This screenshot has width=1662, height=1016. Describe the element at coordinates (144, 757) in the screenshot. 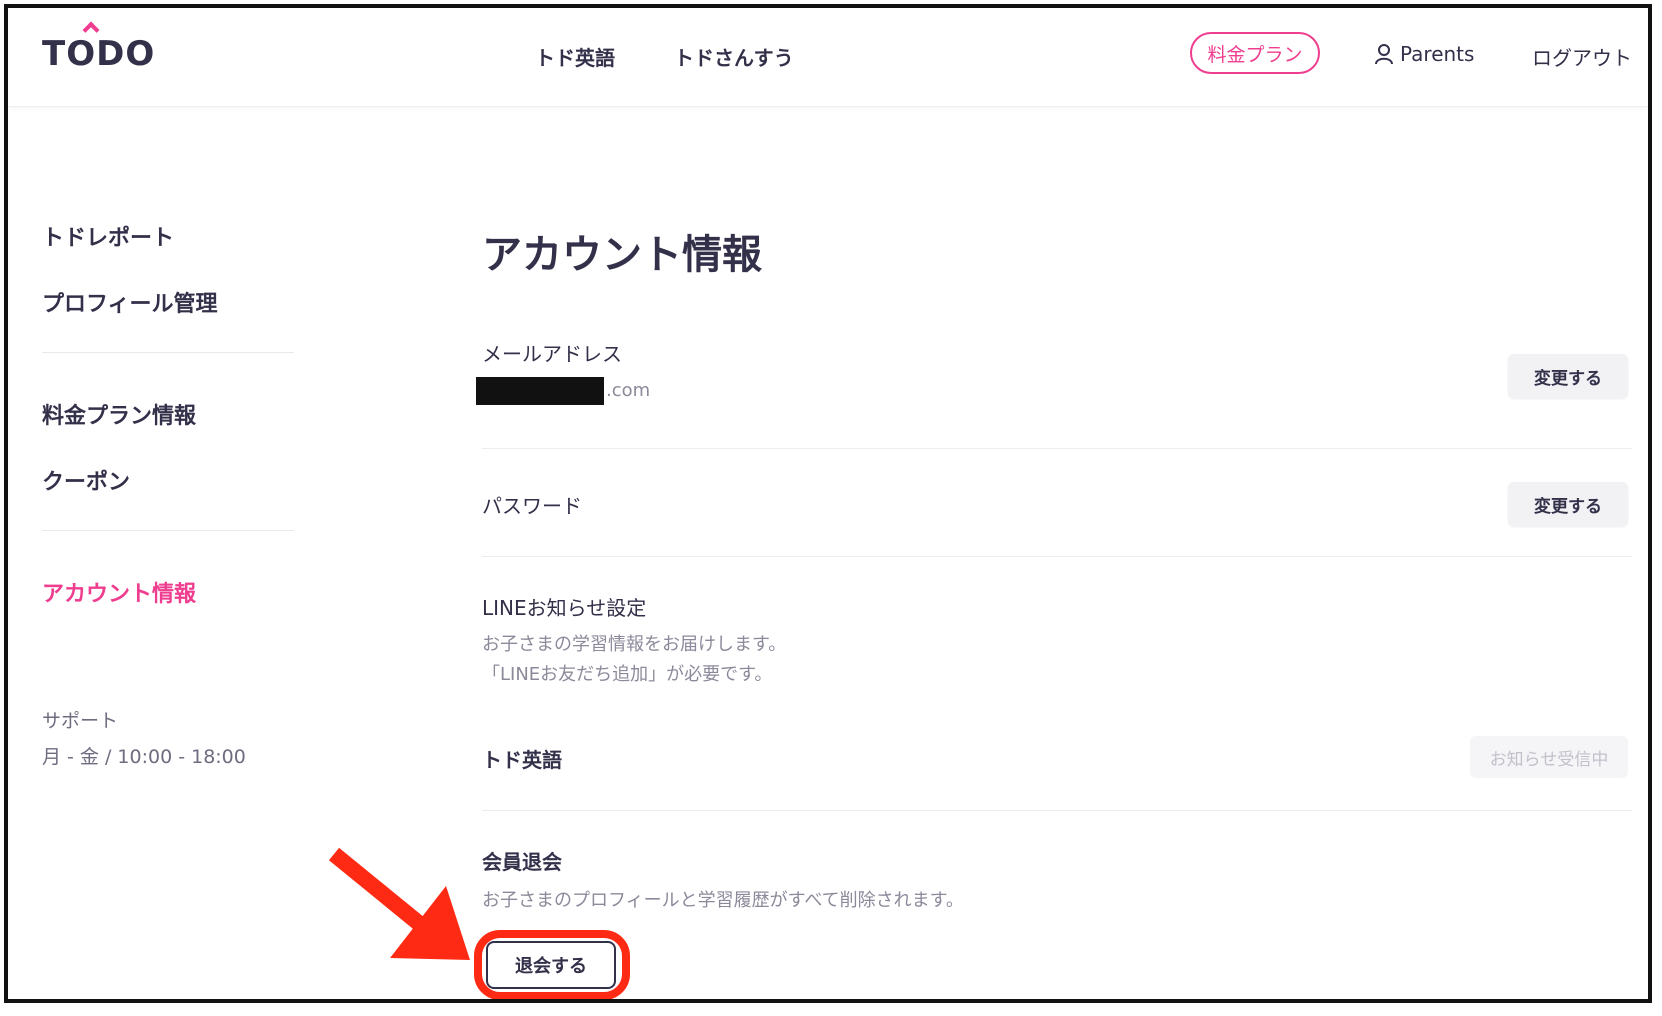

I see `support-hours: 月 - 金 / 10:00 - 18:00` at that location.